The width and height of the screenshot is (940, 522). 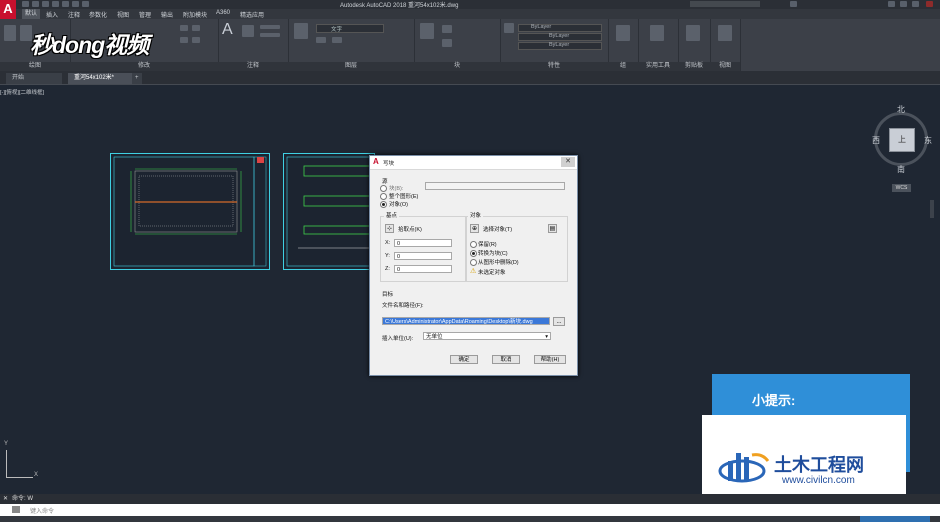 What do you see at coordinates (190, 211) in the screenshot?
I see `drawing-sheet-plan` at bounding box center [190, 211].